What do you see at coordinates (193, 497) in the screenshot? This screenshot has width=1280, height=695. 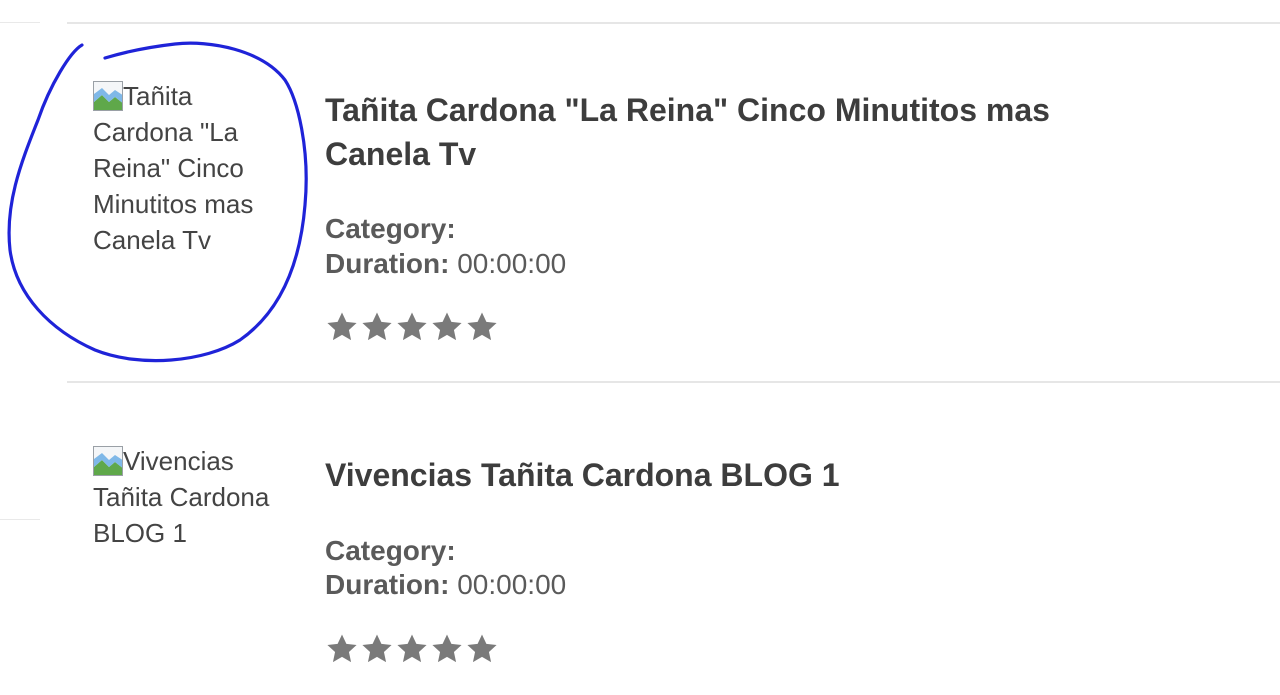 I see `video-thumbnail: Vivencias Tañita Cardona BLOG 1` at bounding box center [193, 497].